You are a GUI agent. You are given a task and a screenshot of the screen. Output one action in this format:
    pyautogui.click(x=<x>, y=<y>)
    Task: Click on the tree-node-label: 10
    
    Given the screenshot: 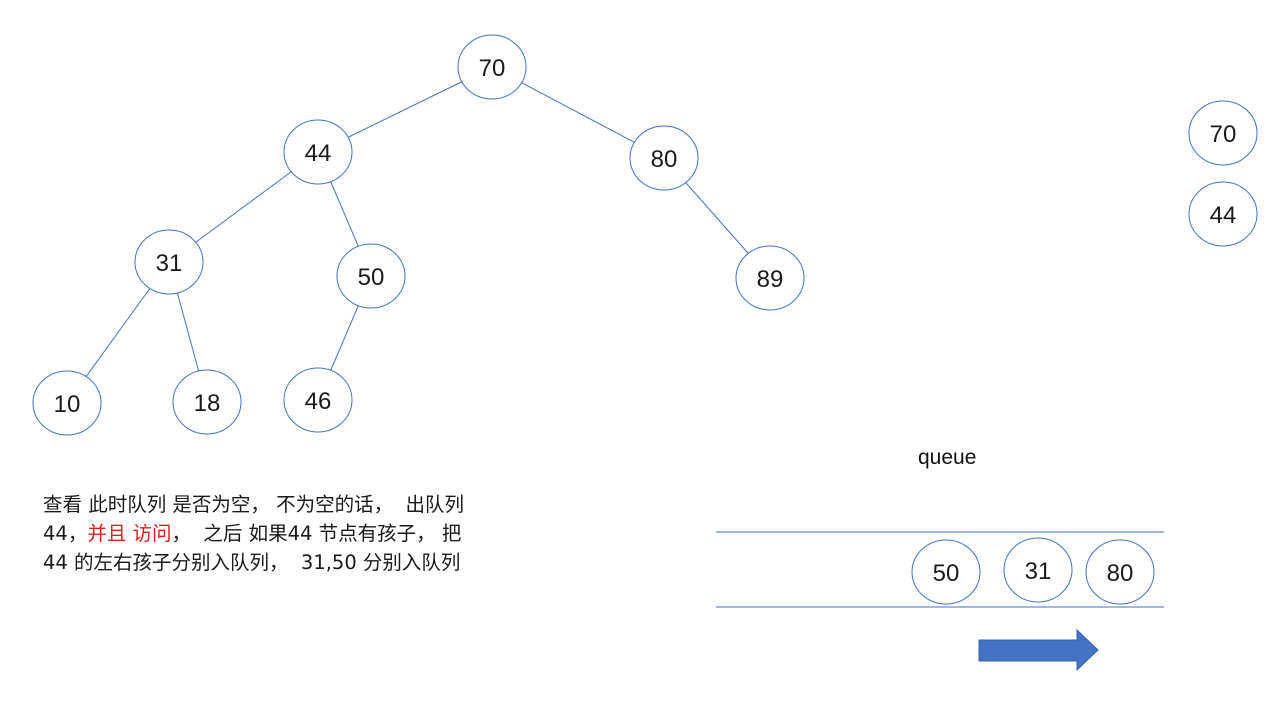 What is the action you would take?
    pyautogui.click(x=67, y=404)
    